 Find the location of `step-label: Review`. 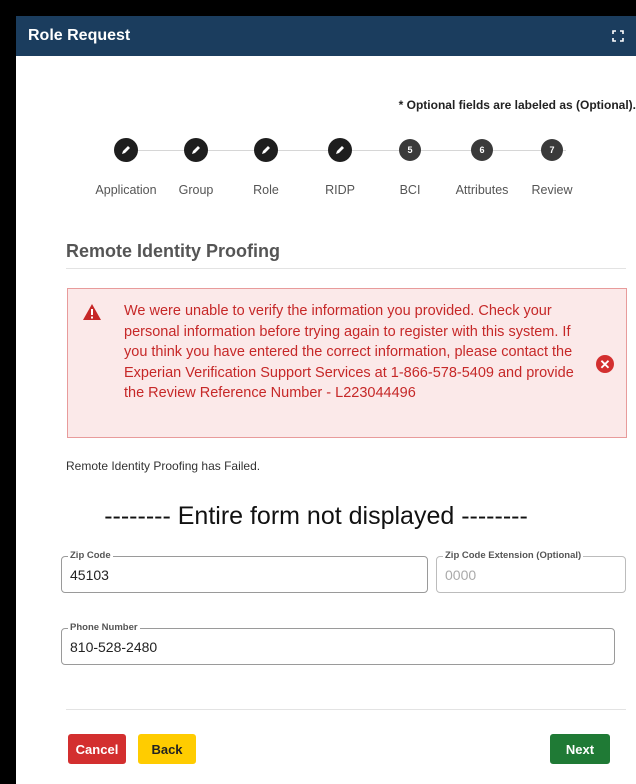

step-label: Review is located at coordinates (552, 190).